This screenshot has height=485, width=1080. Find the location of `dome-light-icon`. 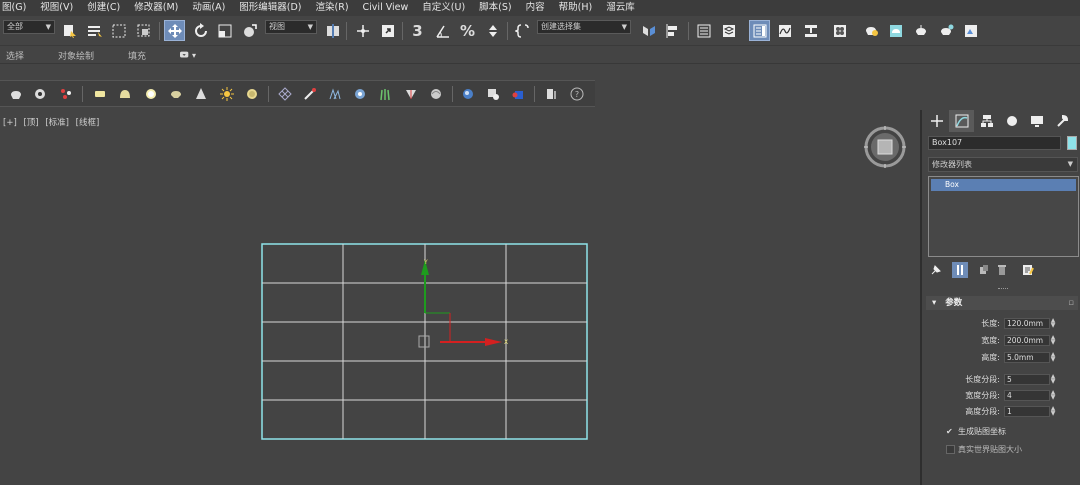

dome-light-icon is located at coordinates (252, 94).